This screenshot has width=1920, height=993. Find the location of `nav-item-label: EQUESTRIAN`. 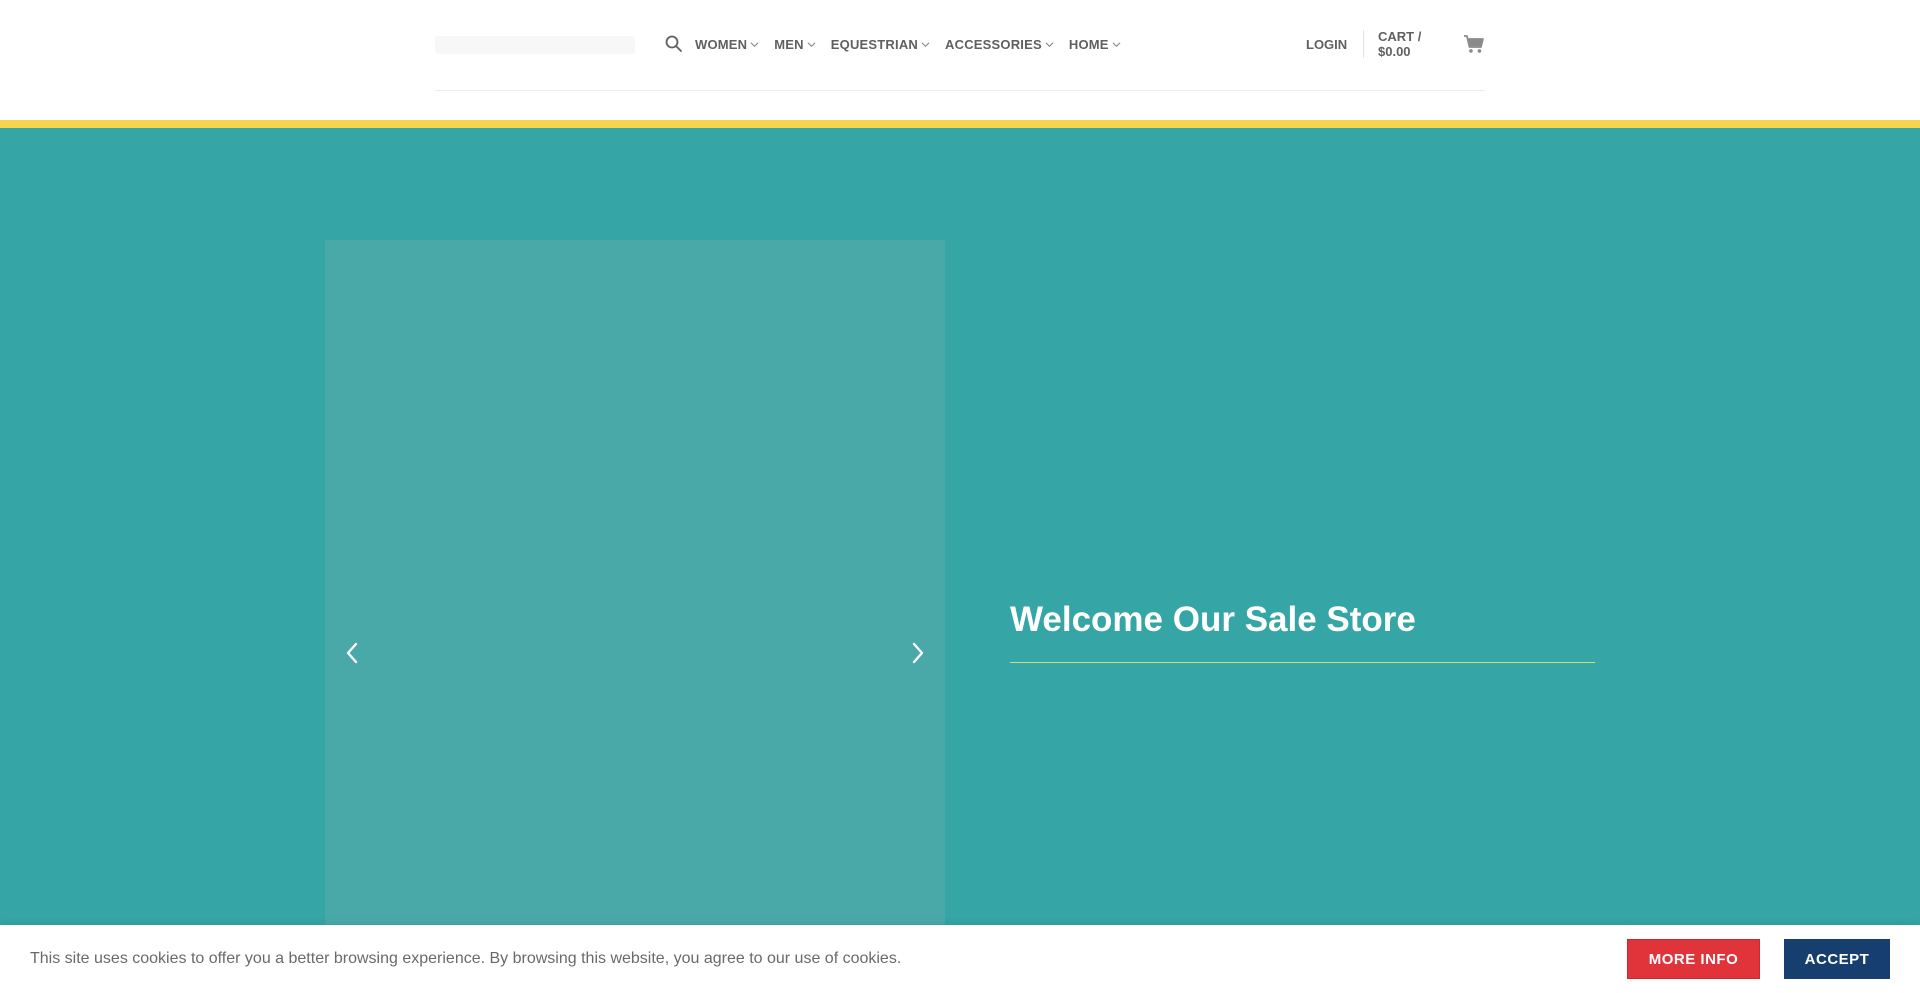

nav-item-label: EQUESTRIAN is located at coordinates (874, 44).